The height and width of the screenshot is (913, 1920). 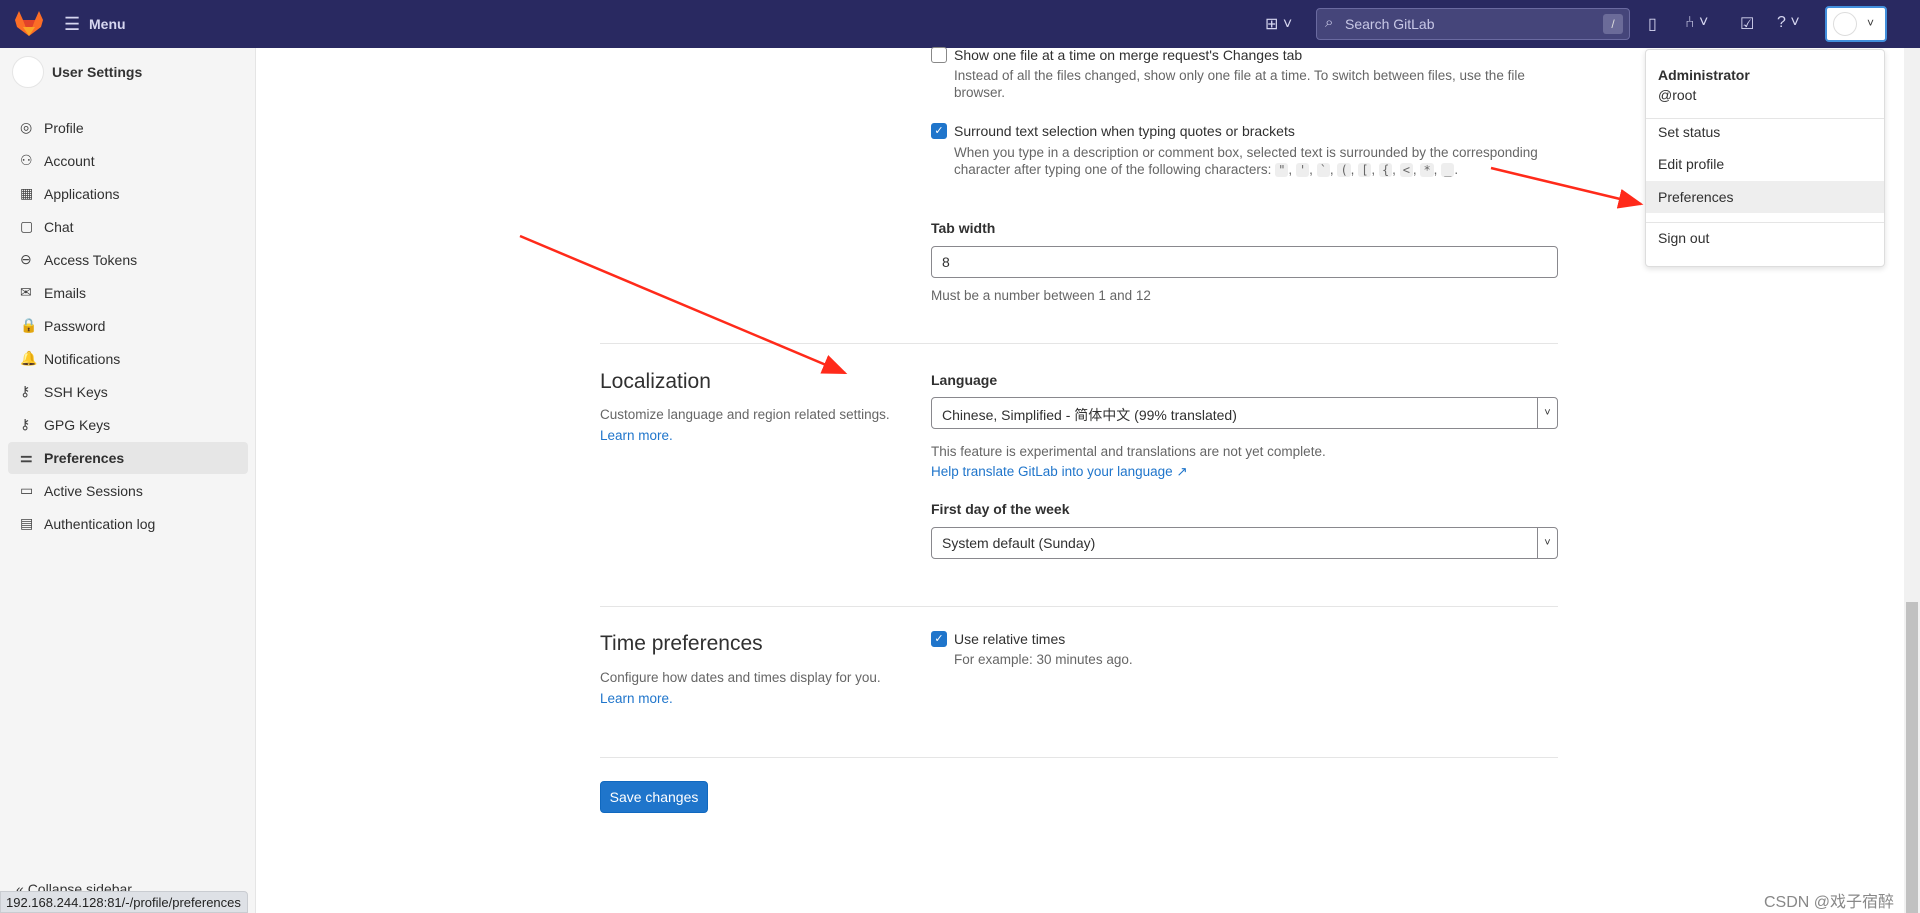 What do you see at coordinates (683, 304) in the screenshot?
I see `annotation-arrow` at bounding box center [683, 304].